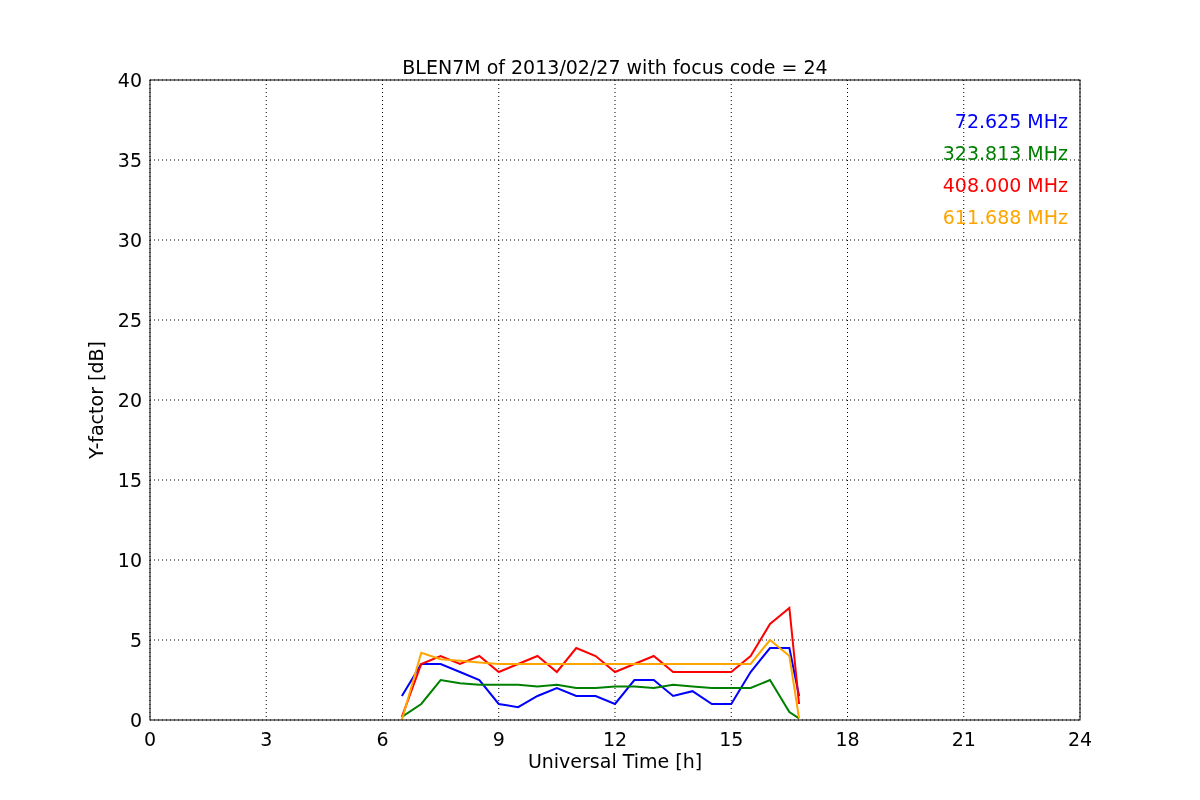 This screenshot has width=1200, height=800. Describe the element at coordinates (129, 80) in the screenshot. I see `tick-label: 40` at that location.